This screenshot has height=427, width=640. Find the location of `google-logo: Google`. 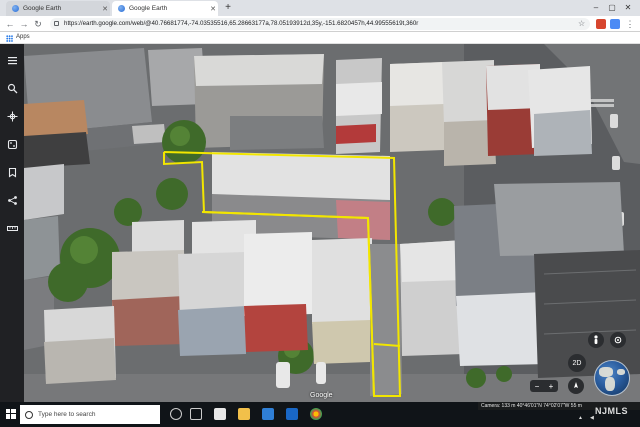

google-logo: Google is located at coordinates (321, 395).